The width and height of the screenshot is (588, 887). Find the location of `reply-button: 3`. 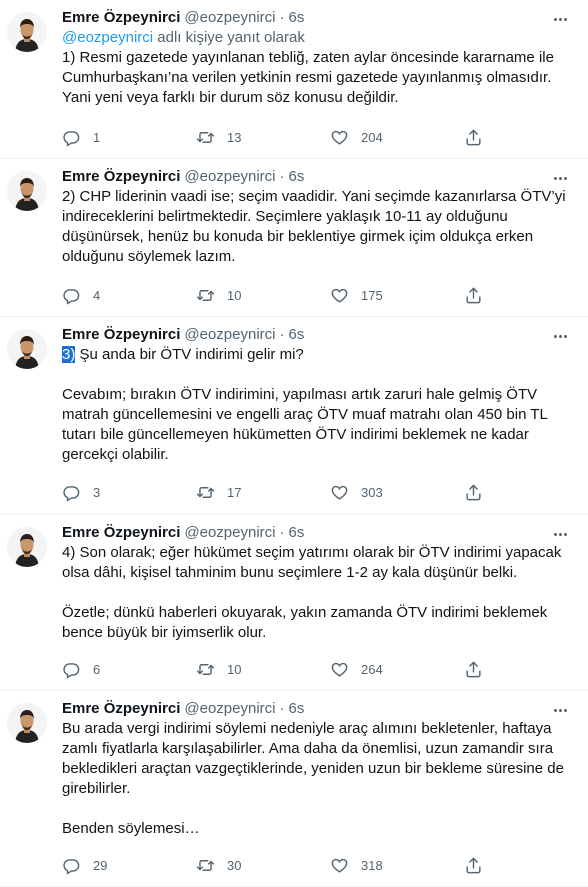

reply-button: 3 is located at coordinates (129, 492).